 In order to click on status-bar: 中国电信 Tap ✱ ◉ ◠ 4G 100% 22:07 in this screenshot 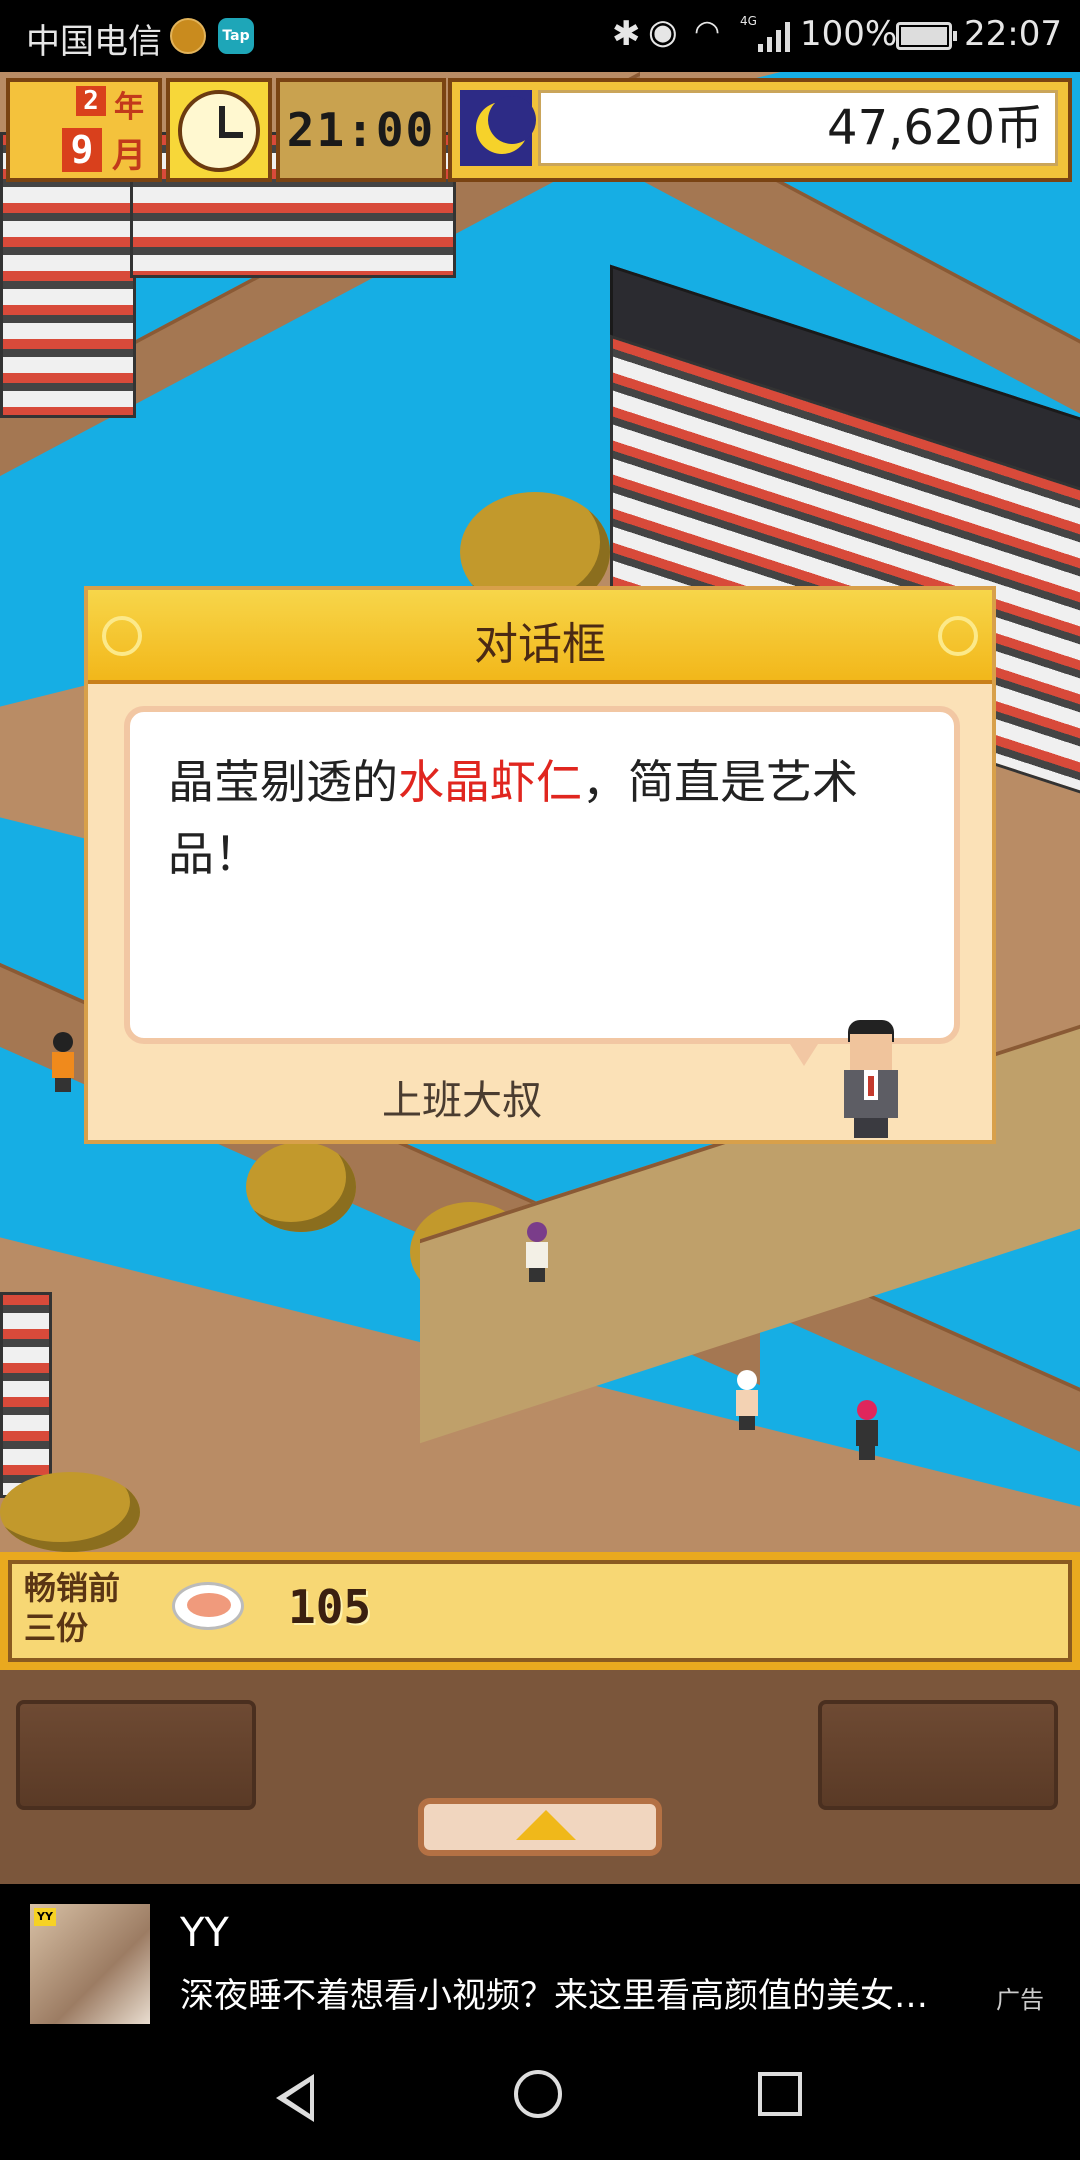, I will do `click(540, 36)`.